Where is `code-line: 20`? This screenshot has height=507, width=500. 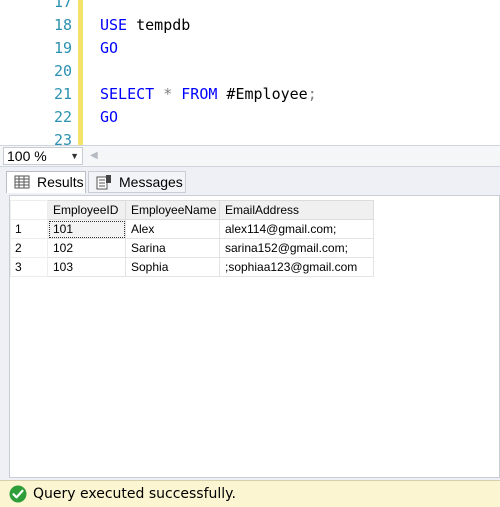 code-line: 20 is located at coordinates (250, 71).